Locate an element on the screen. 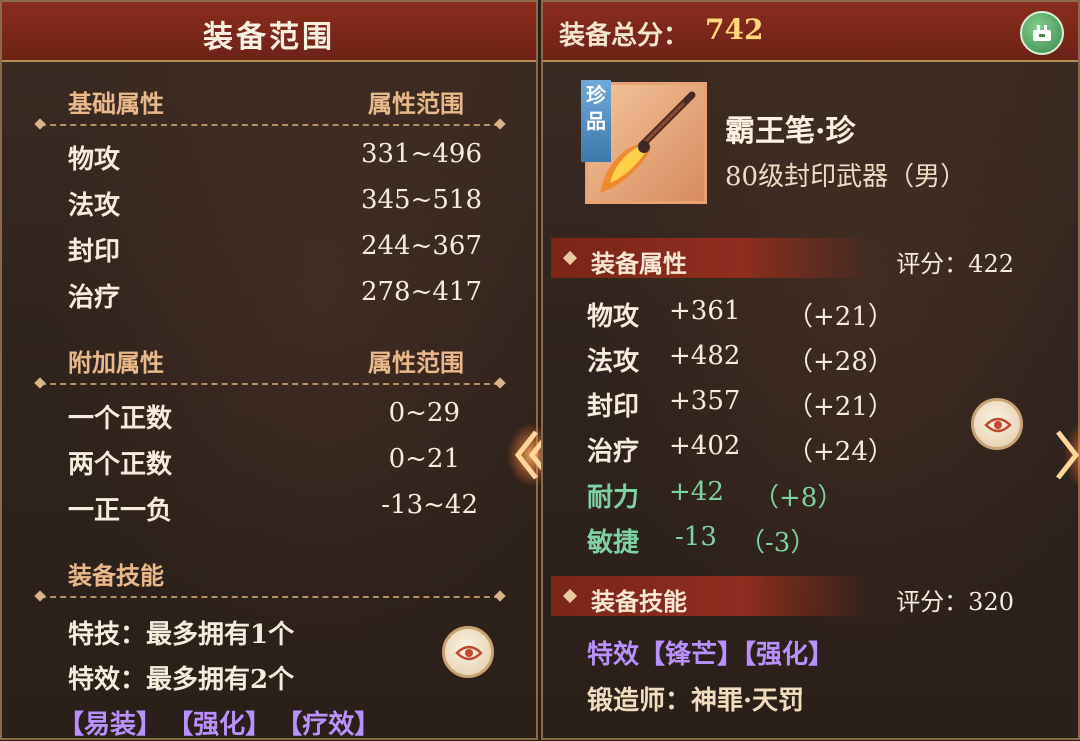  stat-value: +42 is located at coordinates (696, 492).